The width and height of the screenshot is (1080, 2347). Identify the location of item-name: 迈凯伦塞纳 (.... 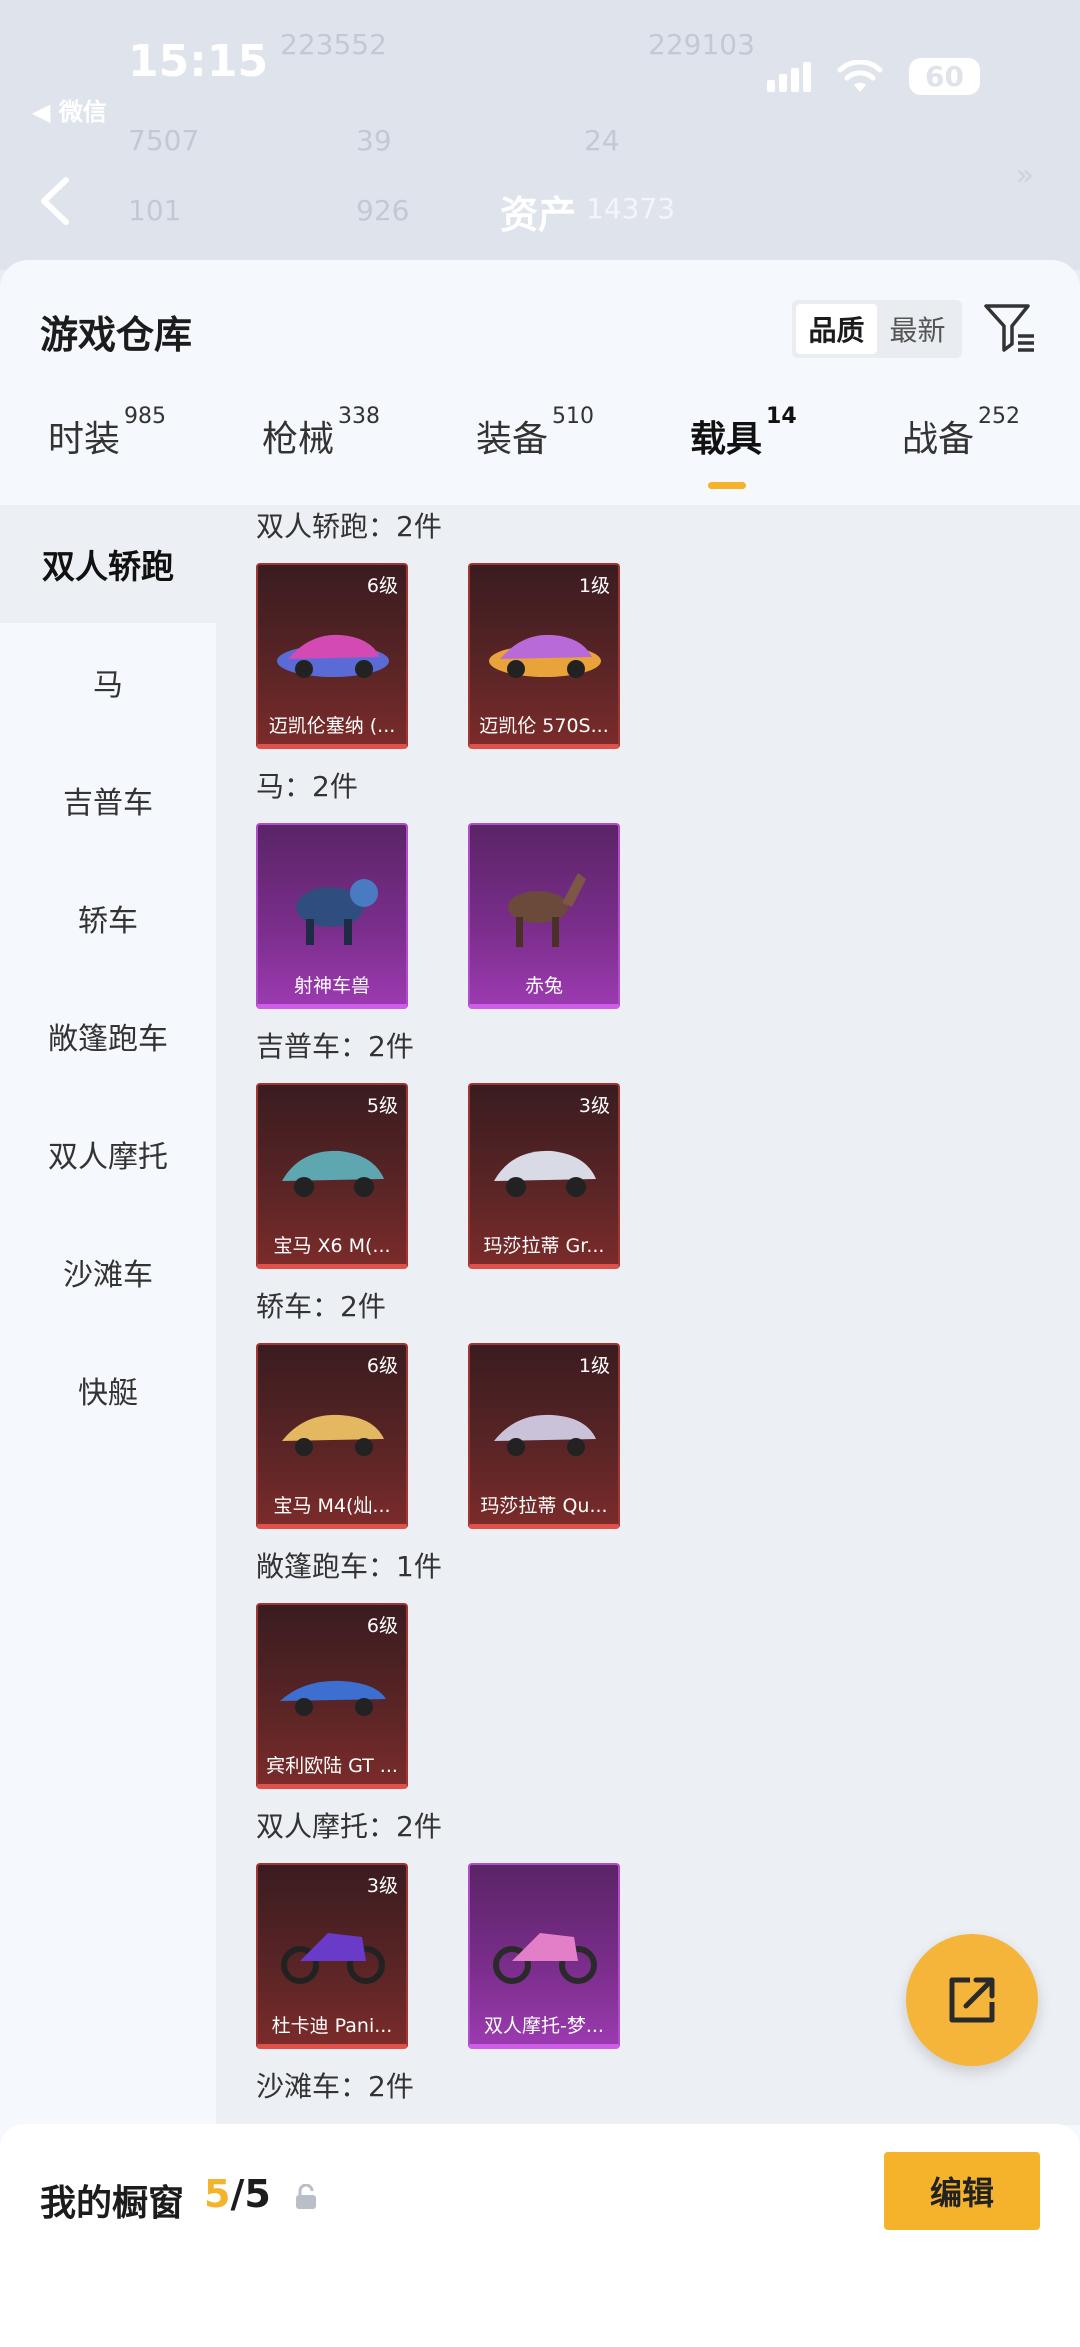
(332, 726).